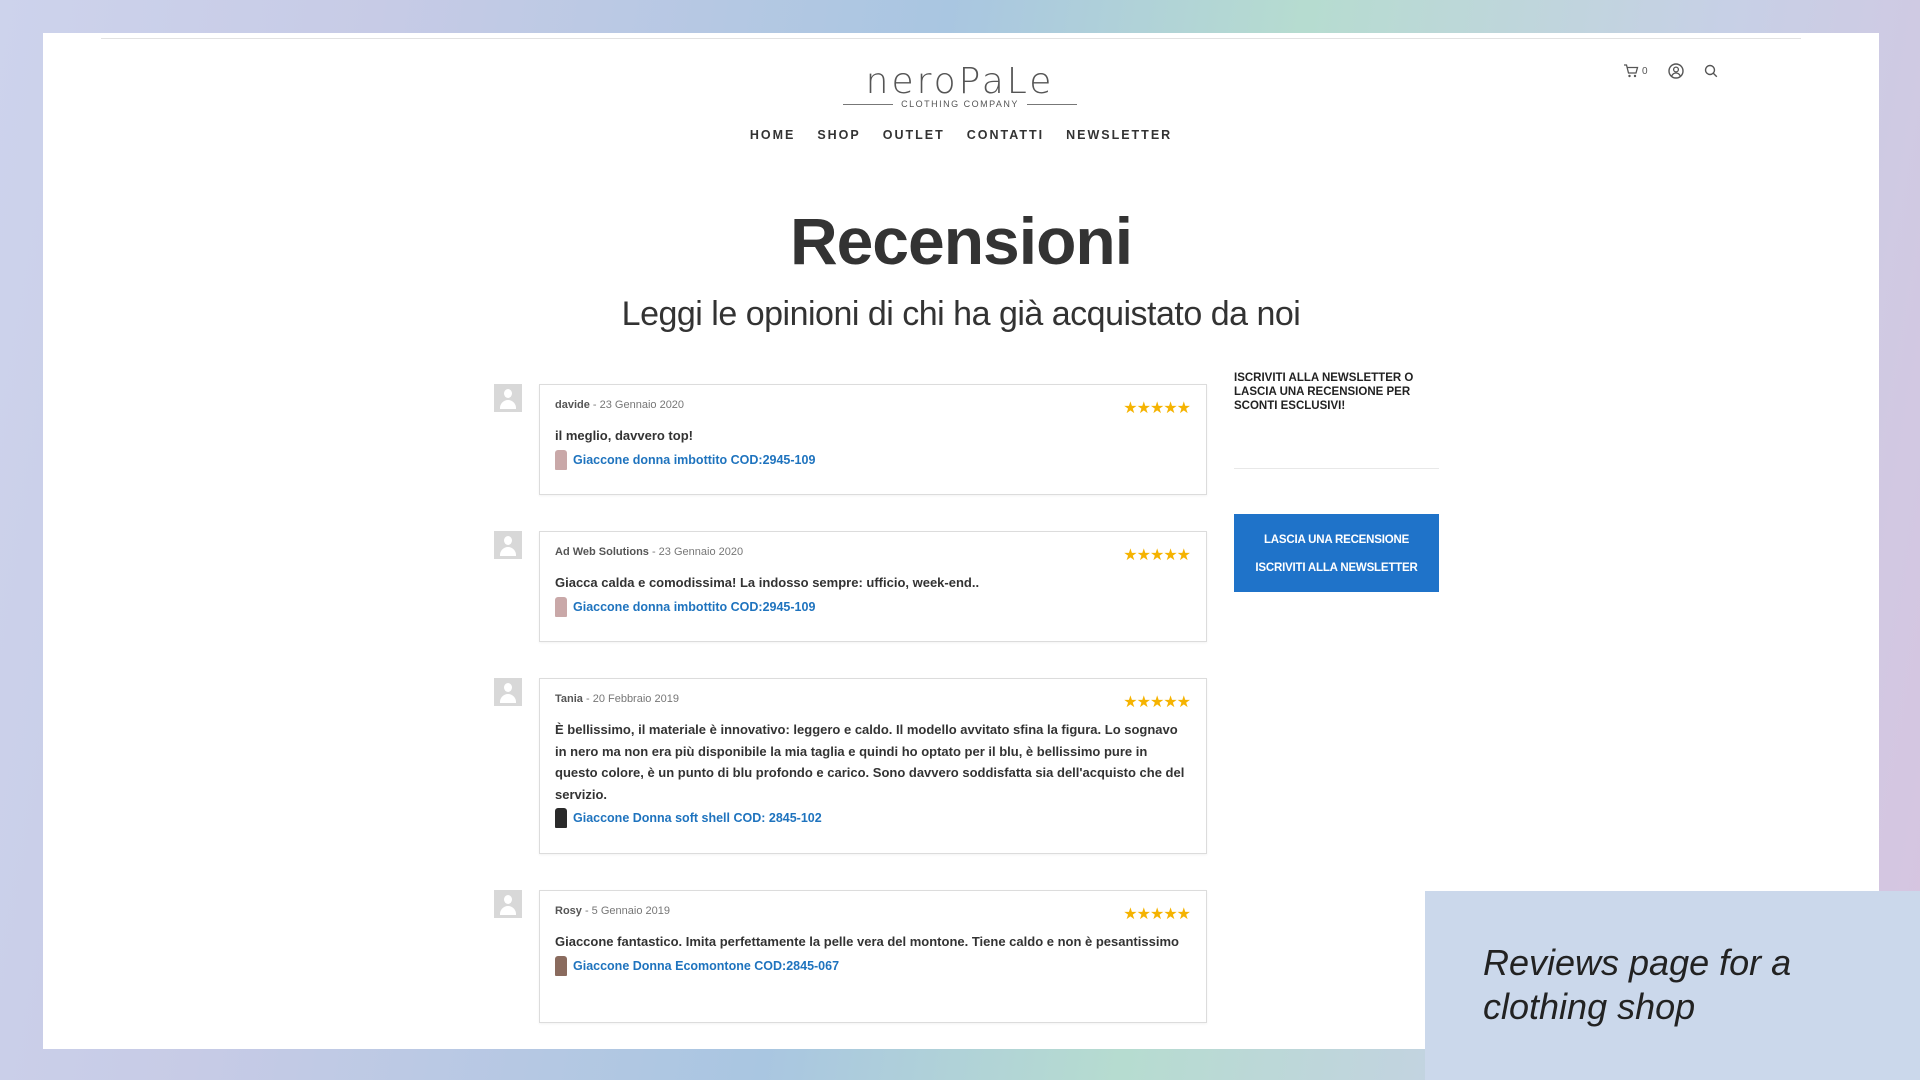  Describe the element at coordinates (624, 435) in the screenshot. I see `review-text: il meglio, davvero top!` at that location.